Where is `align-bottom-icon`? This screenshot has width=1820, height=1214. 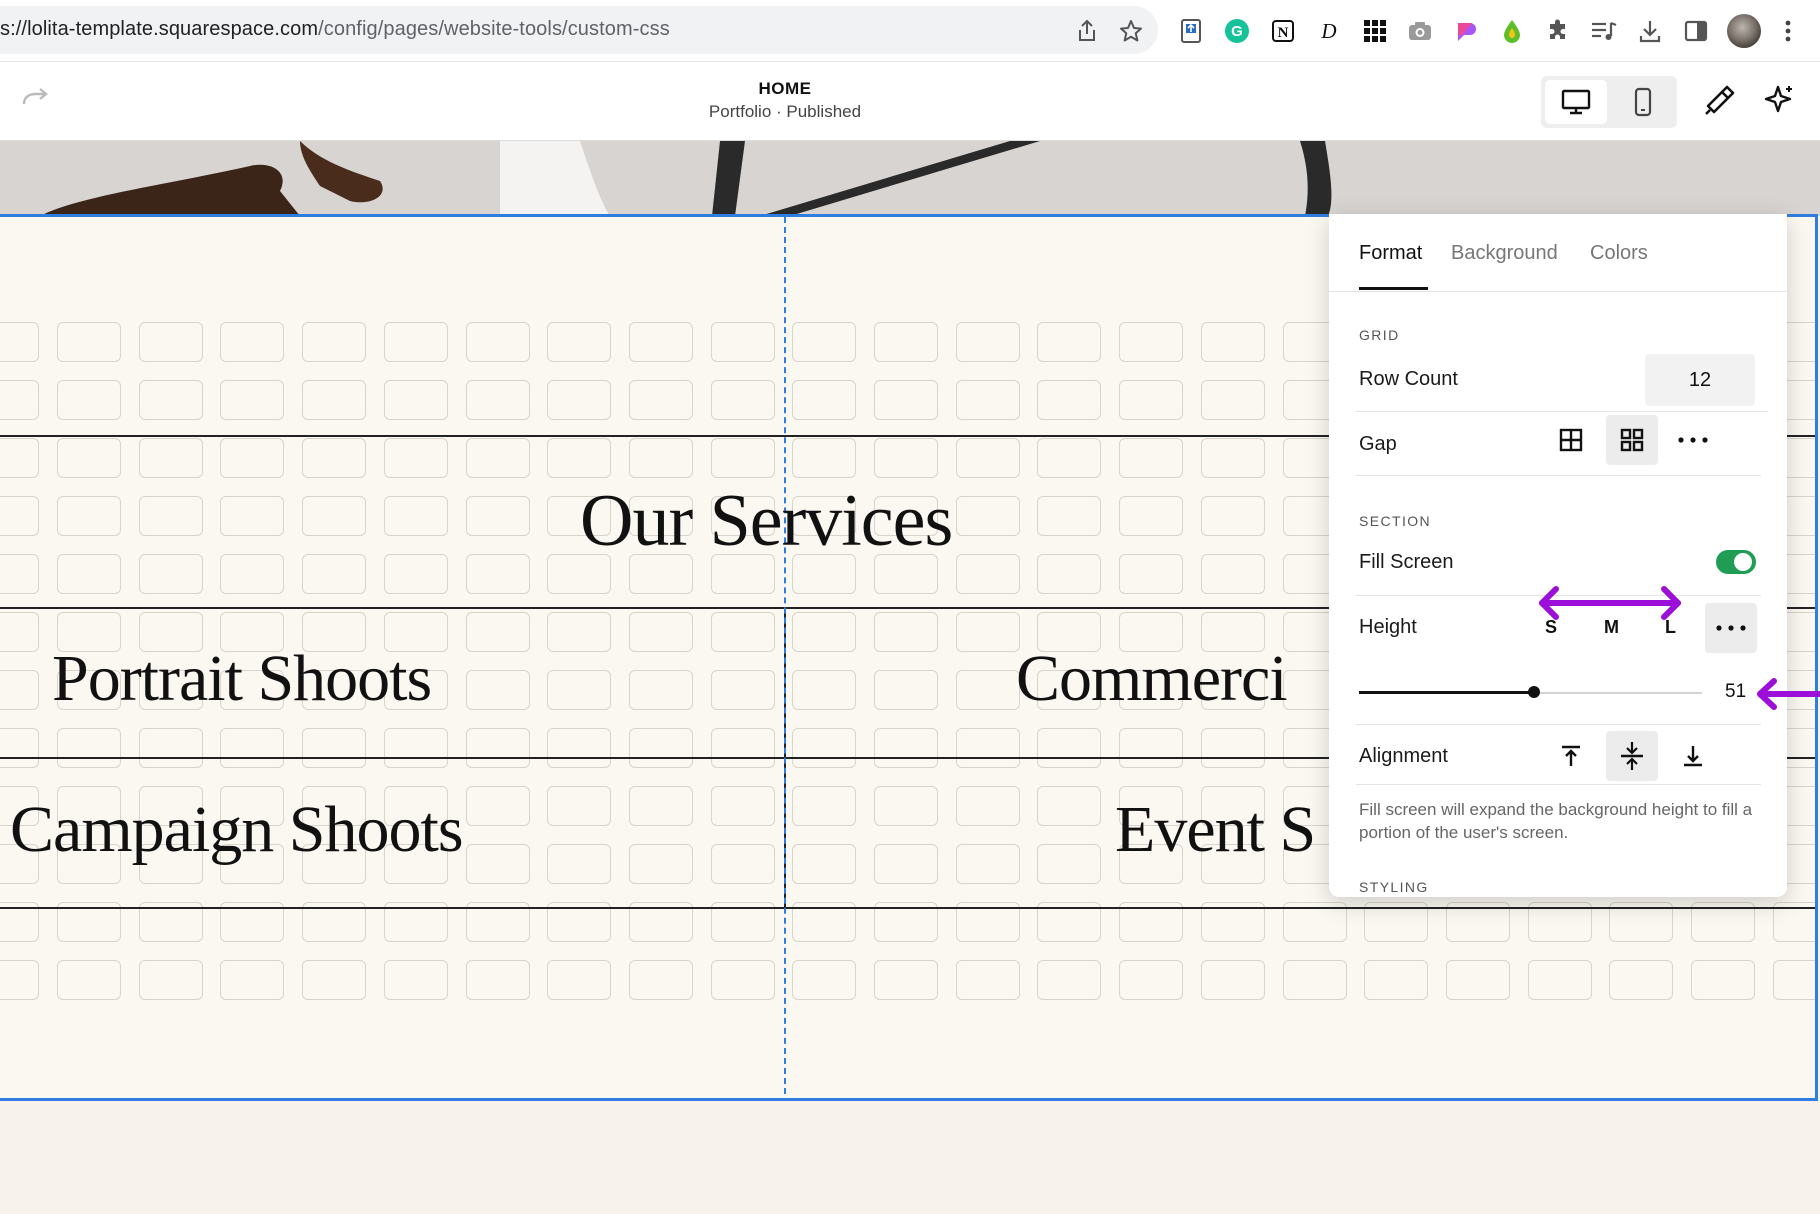 align-bottom-icon is located at coordinates (1693, 756).